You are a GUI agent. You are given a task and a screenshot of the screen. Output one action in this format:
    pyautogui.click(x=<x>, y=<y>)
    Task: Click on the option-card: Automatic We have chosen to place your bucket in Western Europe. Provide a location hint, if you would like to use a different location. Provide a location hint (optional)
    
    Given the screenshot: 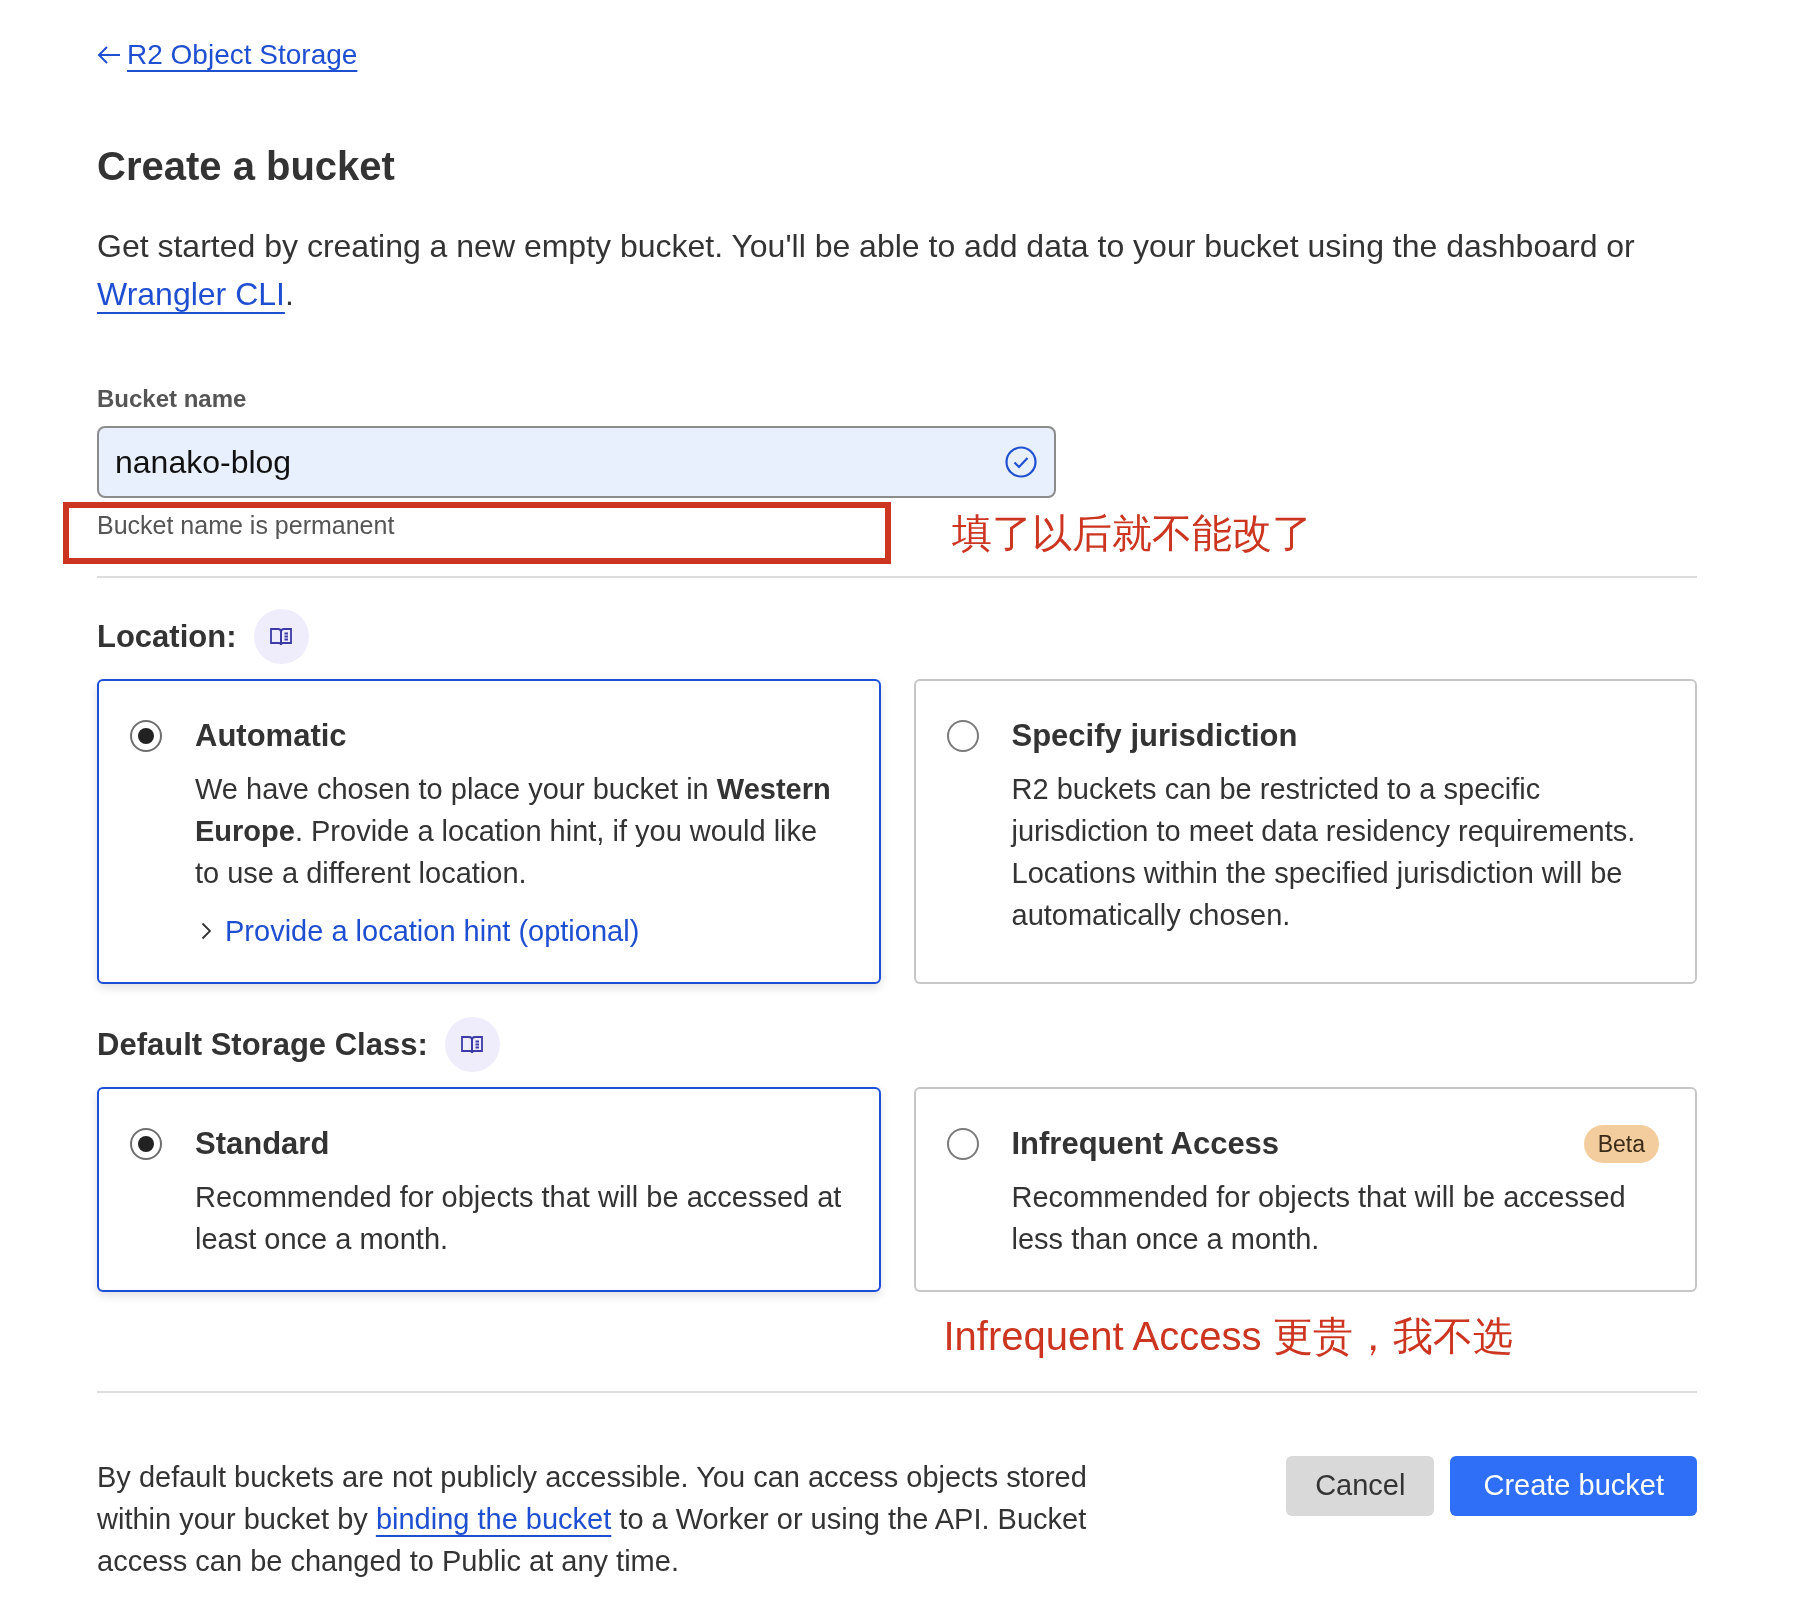 What is the action you would take?
    pyautogui.click(x=489, y=831)
    